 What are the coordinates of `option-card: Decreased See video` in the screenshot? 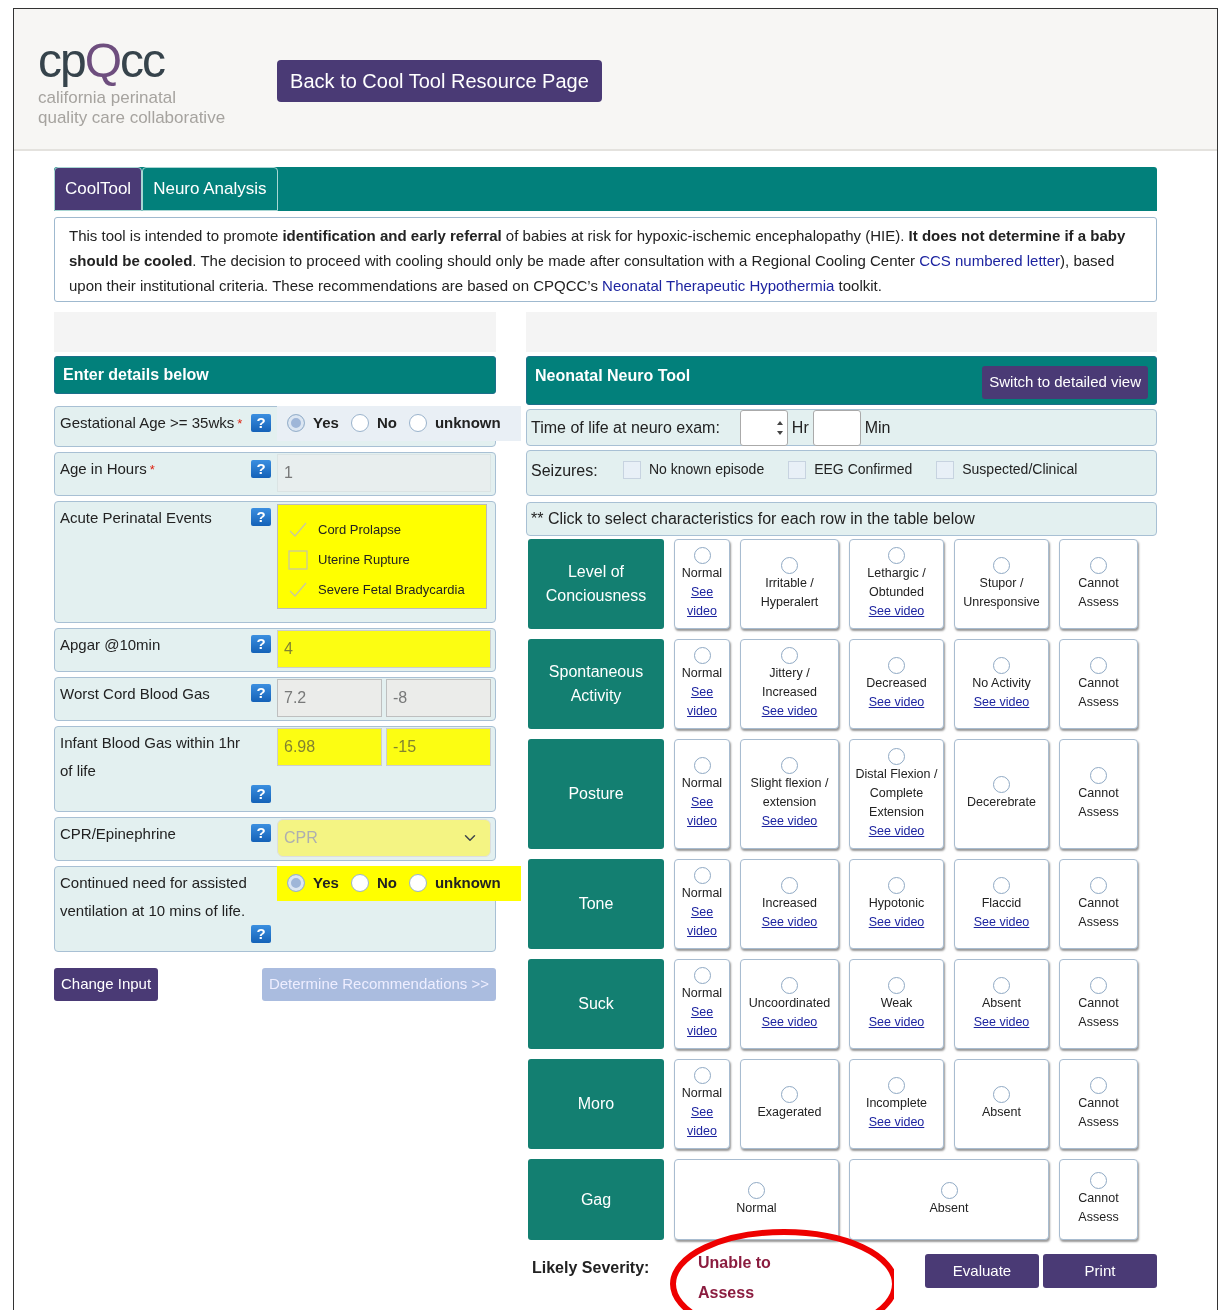 It's located at (896, 684).